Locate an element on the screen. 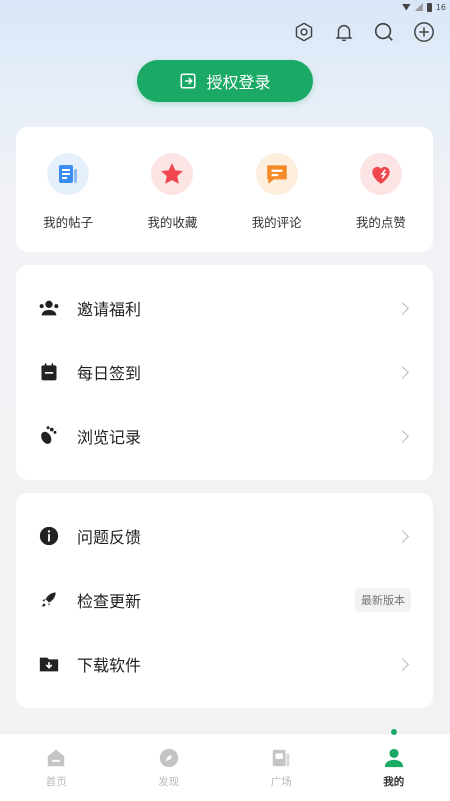 The image size is (450, 801). tab-discover: 发现 is located at coordinates (169, 767).